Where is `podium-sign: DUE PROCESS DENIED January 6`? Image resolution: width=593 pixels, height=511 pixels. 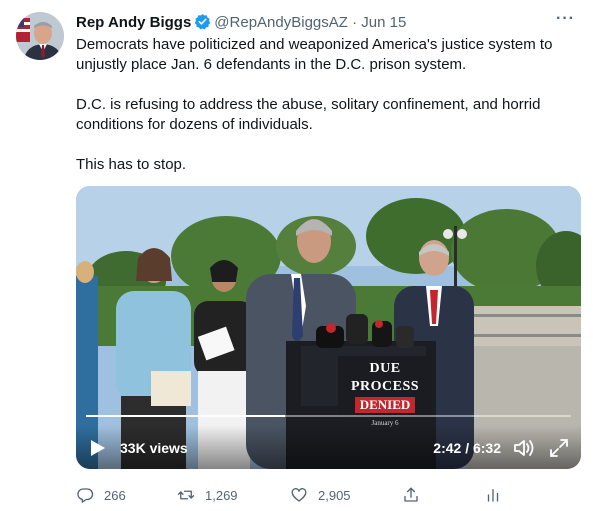 podium-sign: DUE PROCESS DENIED January 6 is located at coordinates (385, 391).